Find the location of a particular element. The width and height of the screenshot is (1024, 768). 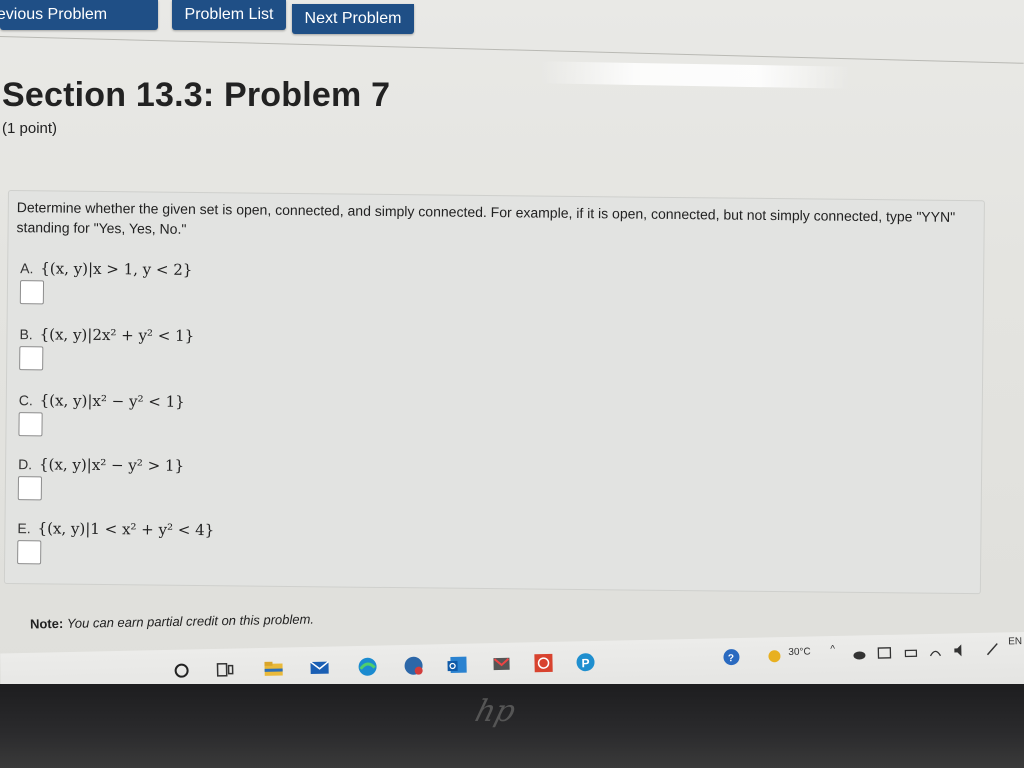

previous-problem-button: Previous Problem is located at coordinates (79, 15).